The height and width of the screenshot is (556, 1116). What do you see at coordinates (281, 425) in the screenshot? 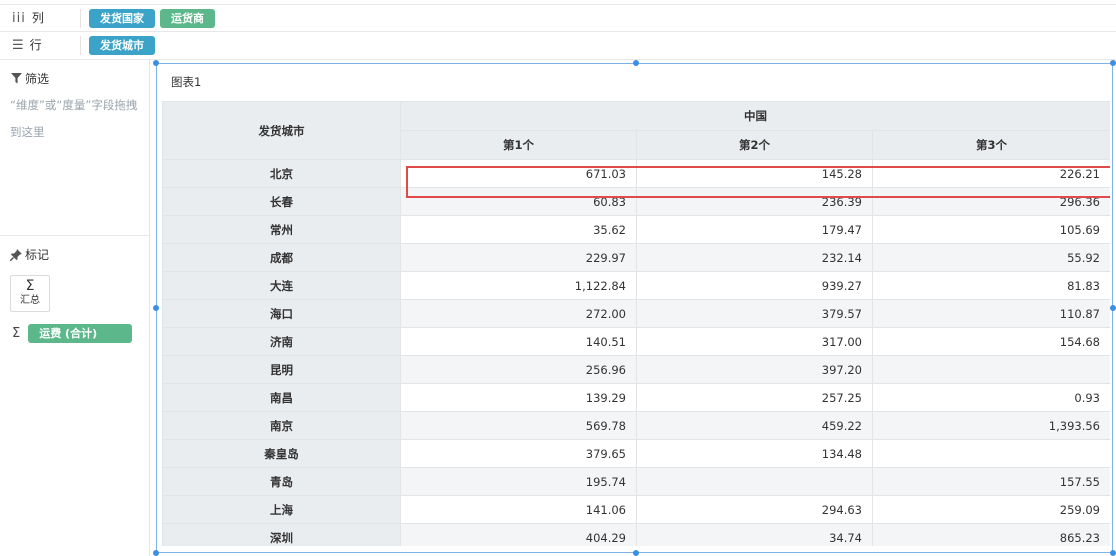
I see `row-label-city: 南京` at bounding box center [281, 425].